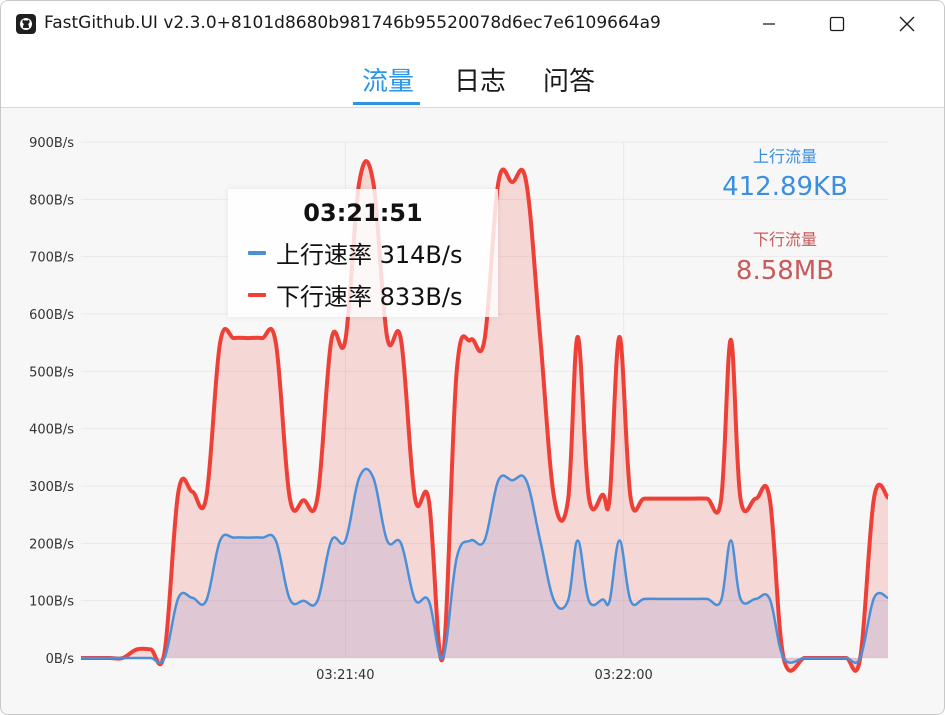 The width and height of the screenshot is (945, 715). I want to click on y-tick-label: 300B/s, so click(51, 487).